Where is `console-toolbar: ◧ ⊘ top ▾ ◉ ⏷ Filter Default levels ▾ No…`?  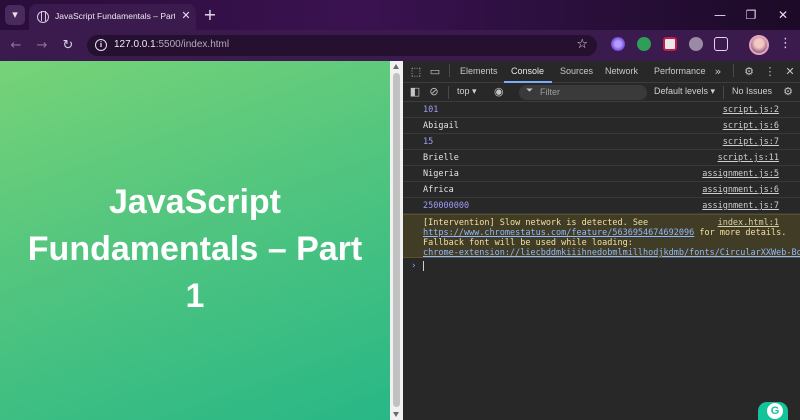
console-toolbar: ◧ ⊘ top ▾ ◉ ⏷ Filter Default levels ▾ No… is located at coordinates (601, 92).